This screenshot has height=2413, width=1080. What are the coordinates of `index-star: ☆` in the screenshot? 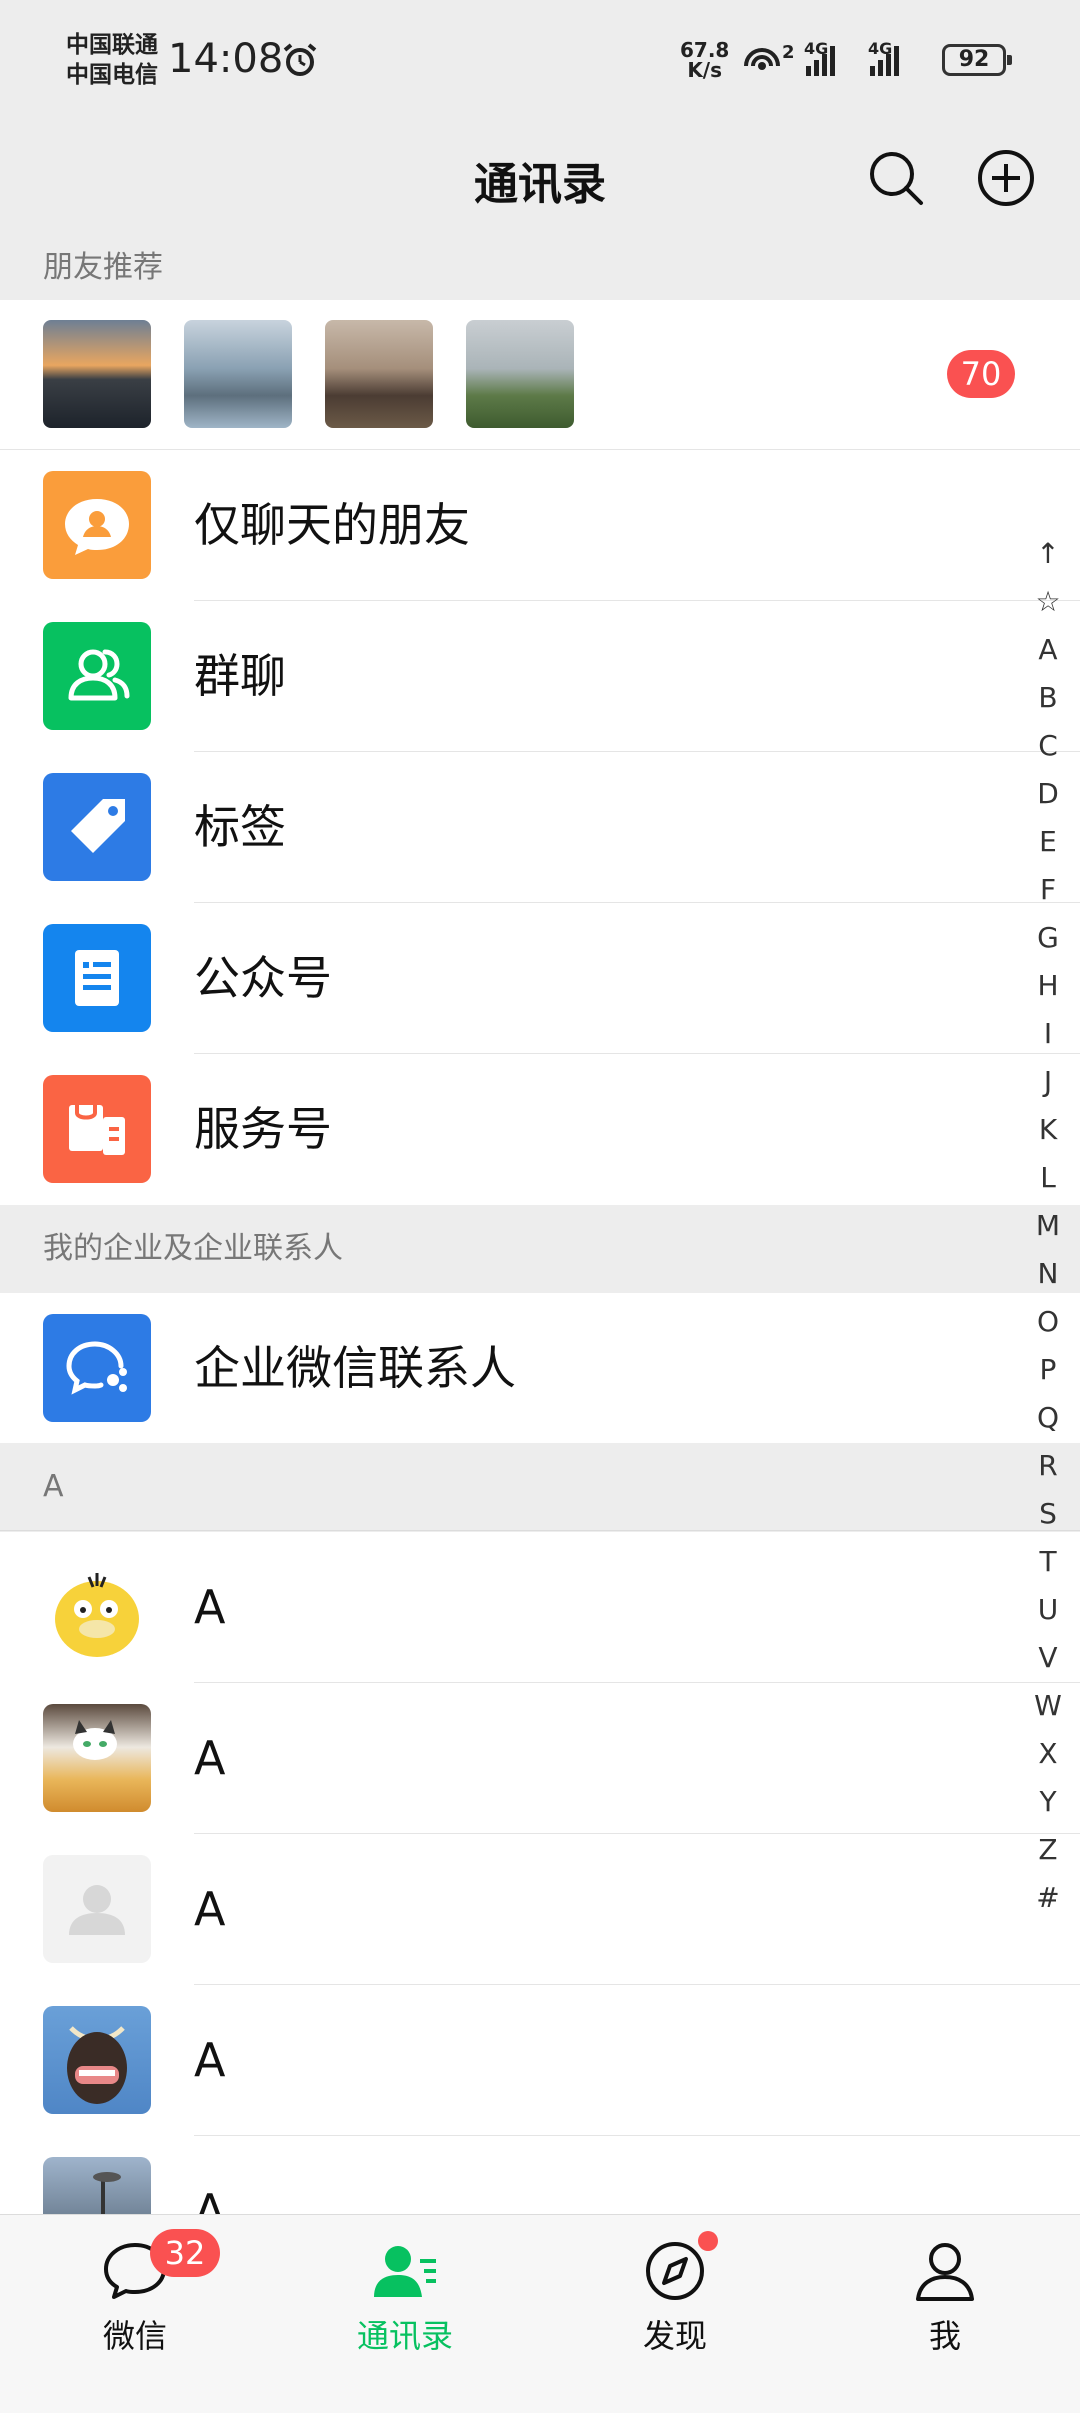 It's located at (1048, 602).